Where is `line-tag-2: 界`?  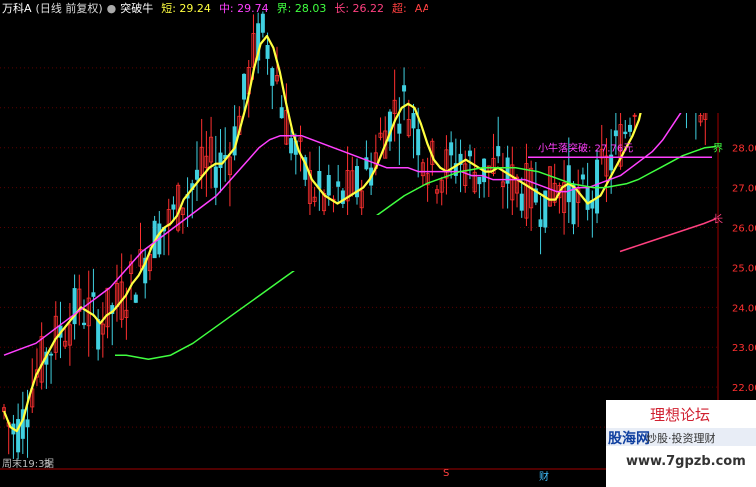 line-tag-2: 界 is located at coordinates (718, 149).